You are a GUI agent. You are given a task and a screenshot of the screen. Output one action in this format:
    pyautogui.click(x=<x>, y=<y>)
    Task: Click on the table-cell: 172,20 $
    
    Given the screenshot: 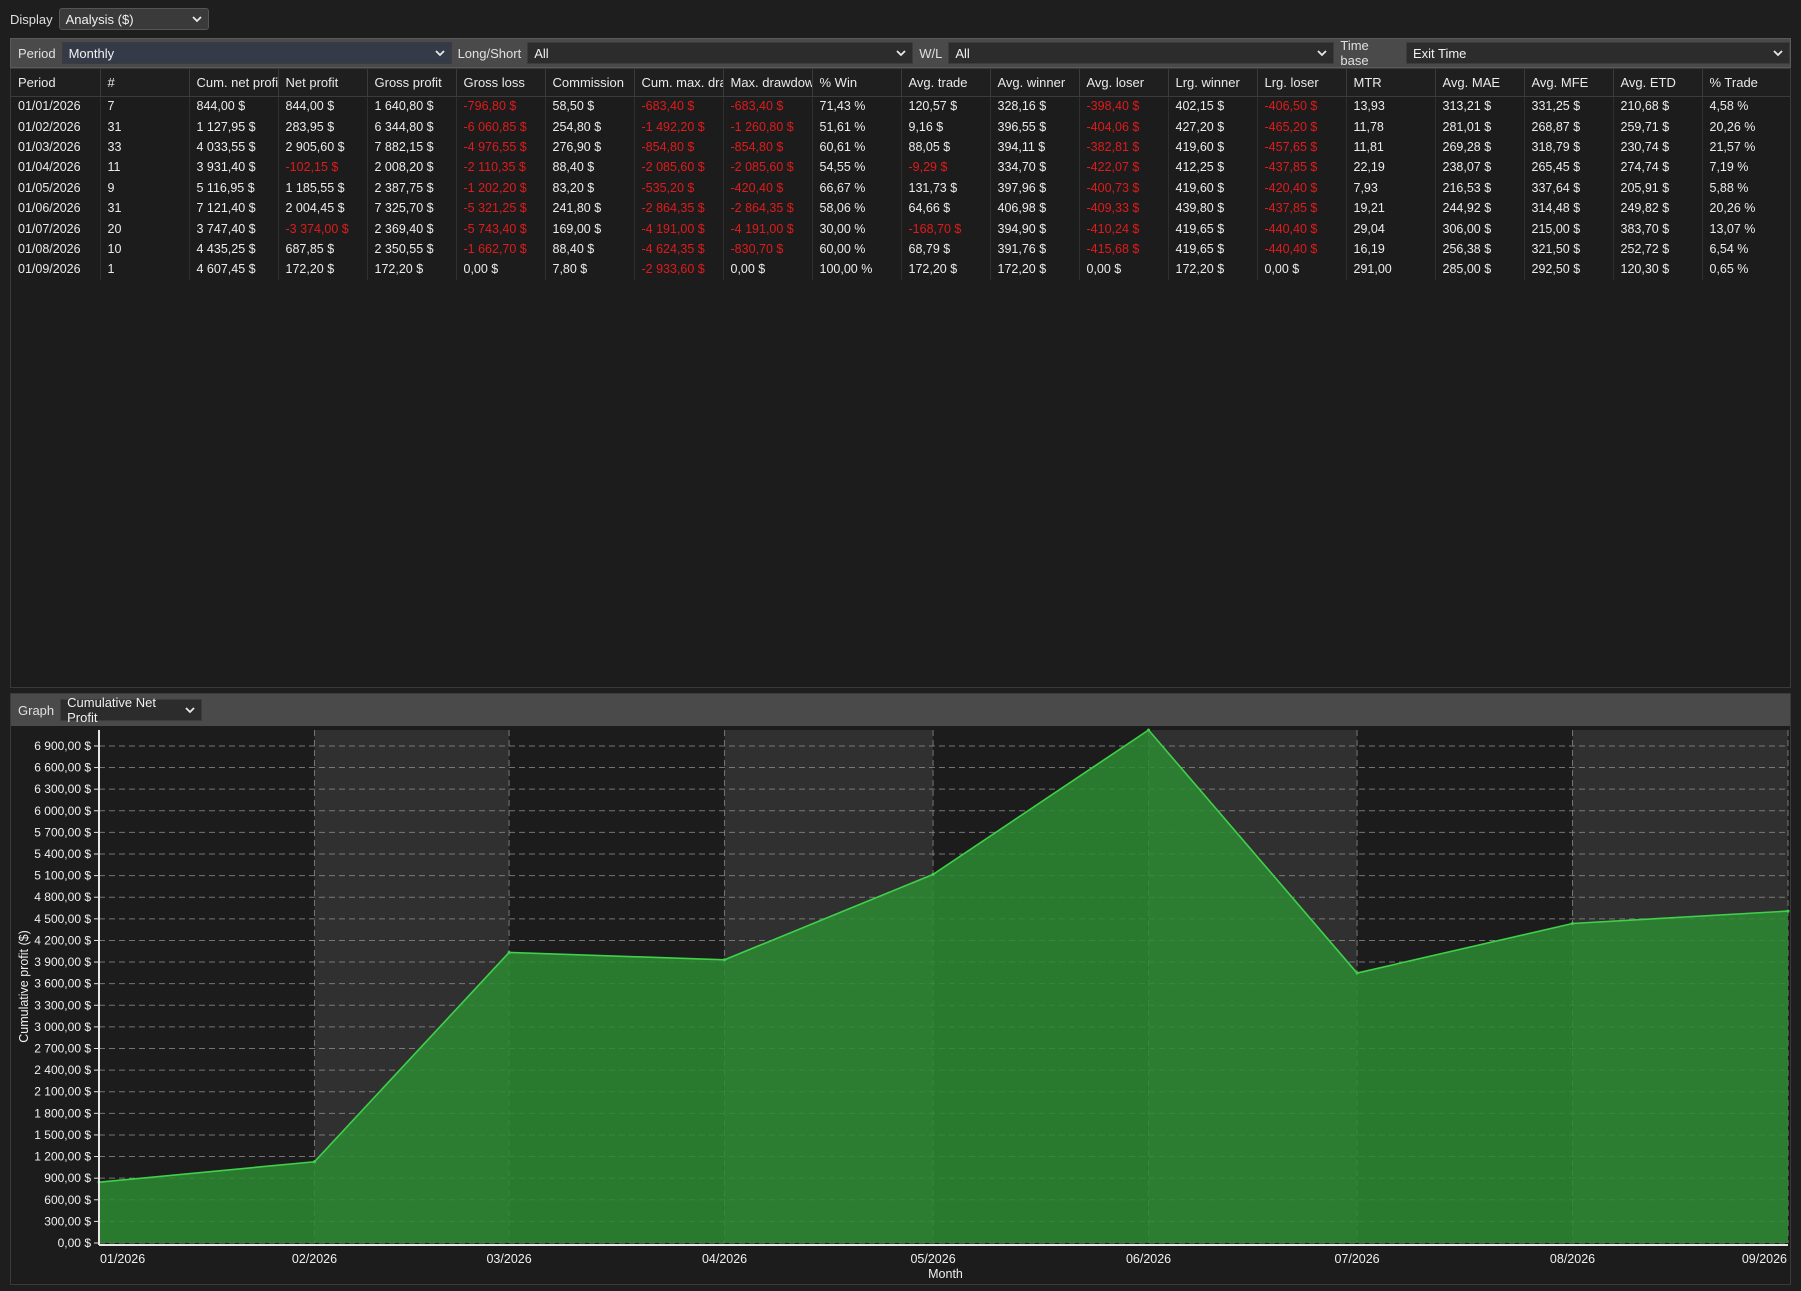 What is the action you would take?
    pyautogui.click(x=1213, y=269)
    